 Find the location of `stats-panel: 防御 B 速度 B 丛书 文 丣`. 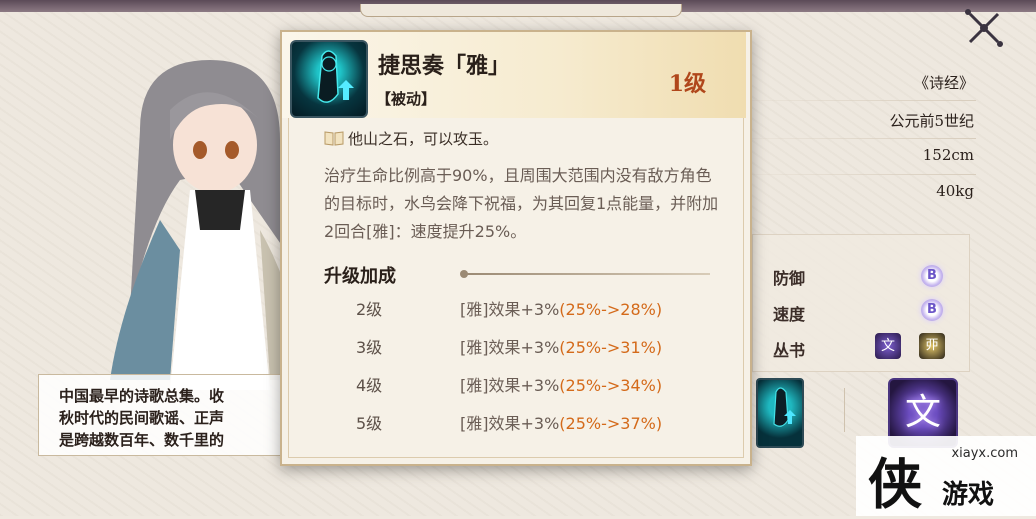

stats-panel: 防御 B 速度 B 丛书 文 丣 is located at coordinates (861, 303).